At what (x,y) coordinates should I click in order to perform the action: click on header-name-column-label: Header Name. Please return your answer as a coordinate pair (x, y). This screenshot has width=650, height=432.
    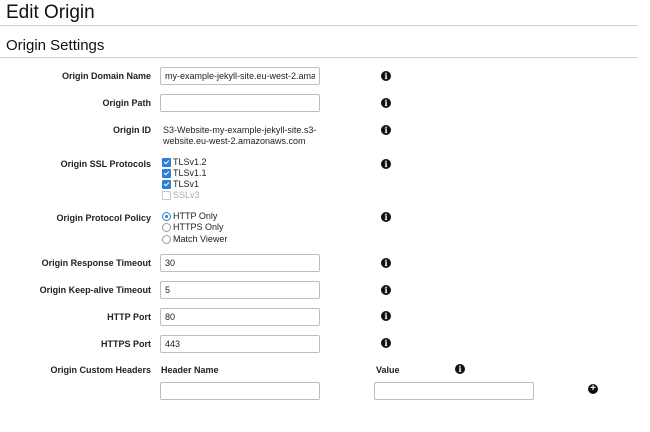
    Looking at the image, I should click on (190, 370).